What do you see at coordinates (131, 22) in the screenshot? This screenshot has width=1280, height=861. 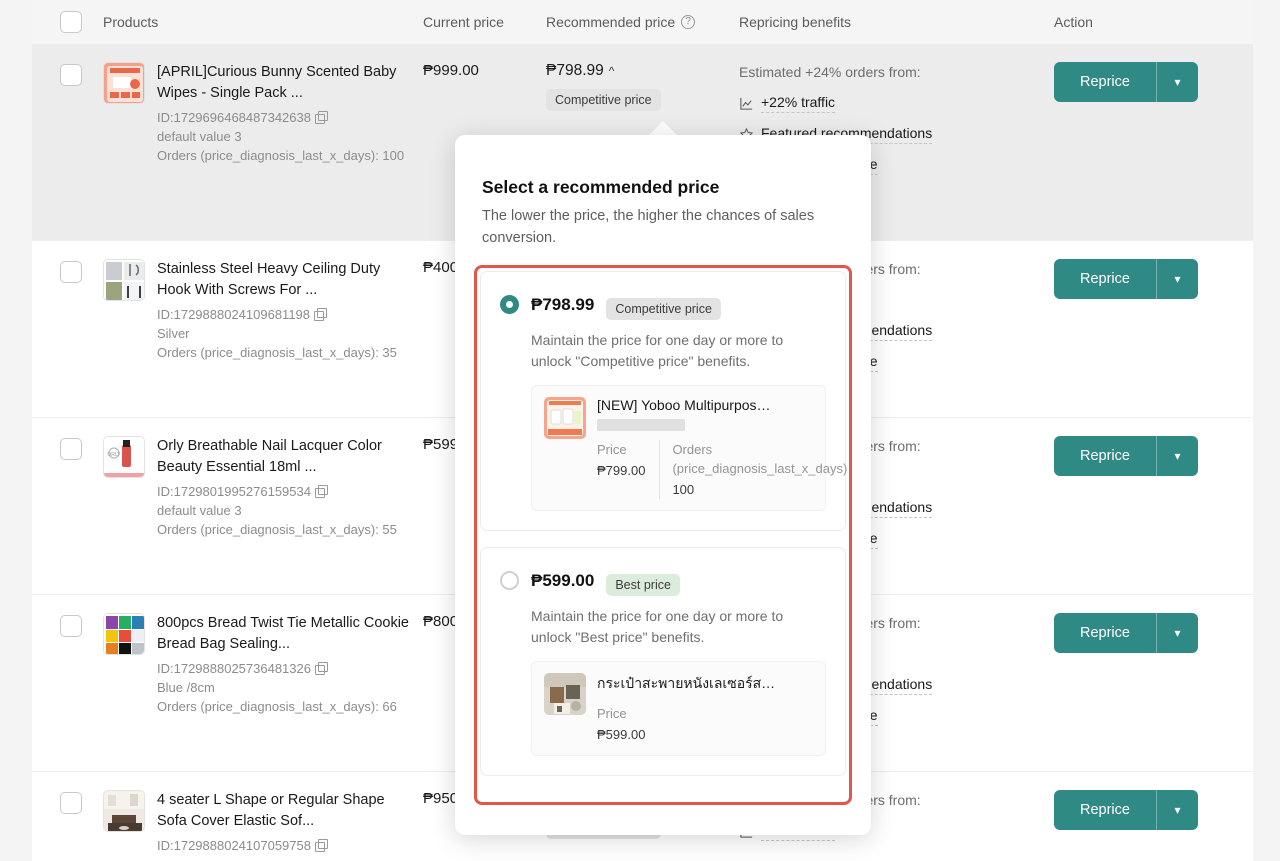 I see `column-header-products: Products` at bounding box center [131, 22].